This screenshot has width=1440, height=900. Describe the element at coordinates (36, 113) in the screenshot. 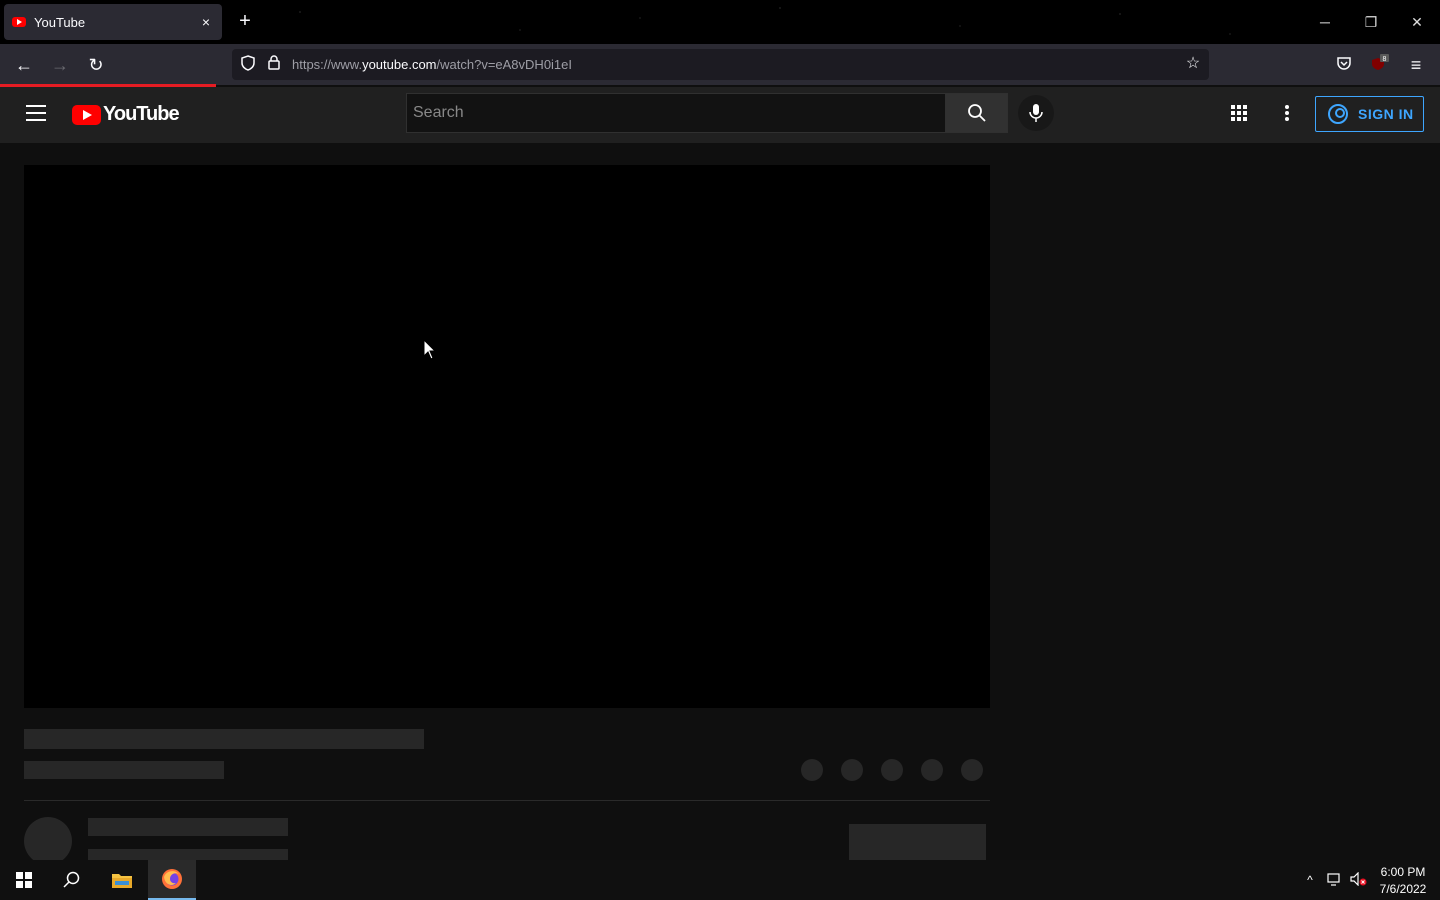

I see `guide-menu-icon` at that location.